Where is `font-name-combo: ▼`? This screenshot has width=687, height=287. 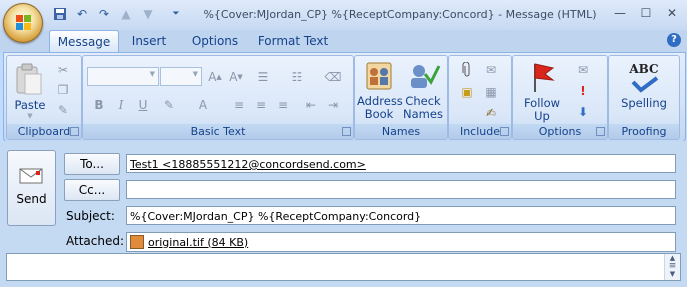
font-name-combo: ▼ is located at coordinates (123, 76).